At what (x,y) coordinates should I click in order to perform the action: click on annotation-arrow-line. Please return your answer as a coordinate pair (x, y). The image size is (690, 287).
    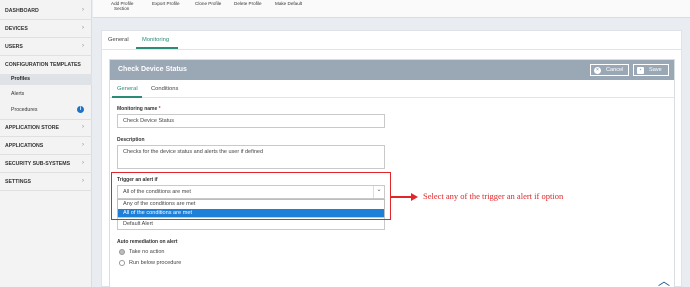
    Looking at the image, I should click on (402, 197).